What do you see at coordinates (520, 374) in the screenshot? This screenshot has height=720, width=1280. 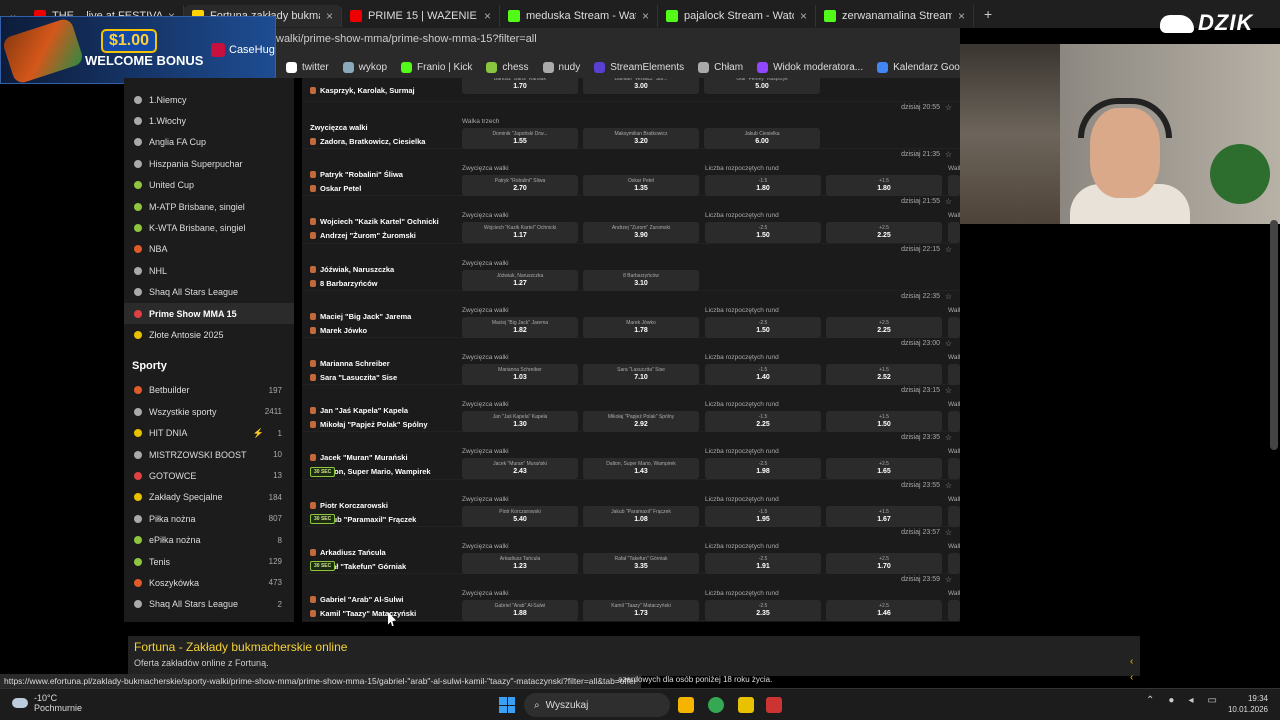 I see `odds-button: Marianna Schreiber 1.03` at bounding box center [520, 374].